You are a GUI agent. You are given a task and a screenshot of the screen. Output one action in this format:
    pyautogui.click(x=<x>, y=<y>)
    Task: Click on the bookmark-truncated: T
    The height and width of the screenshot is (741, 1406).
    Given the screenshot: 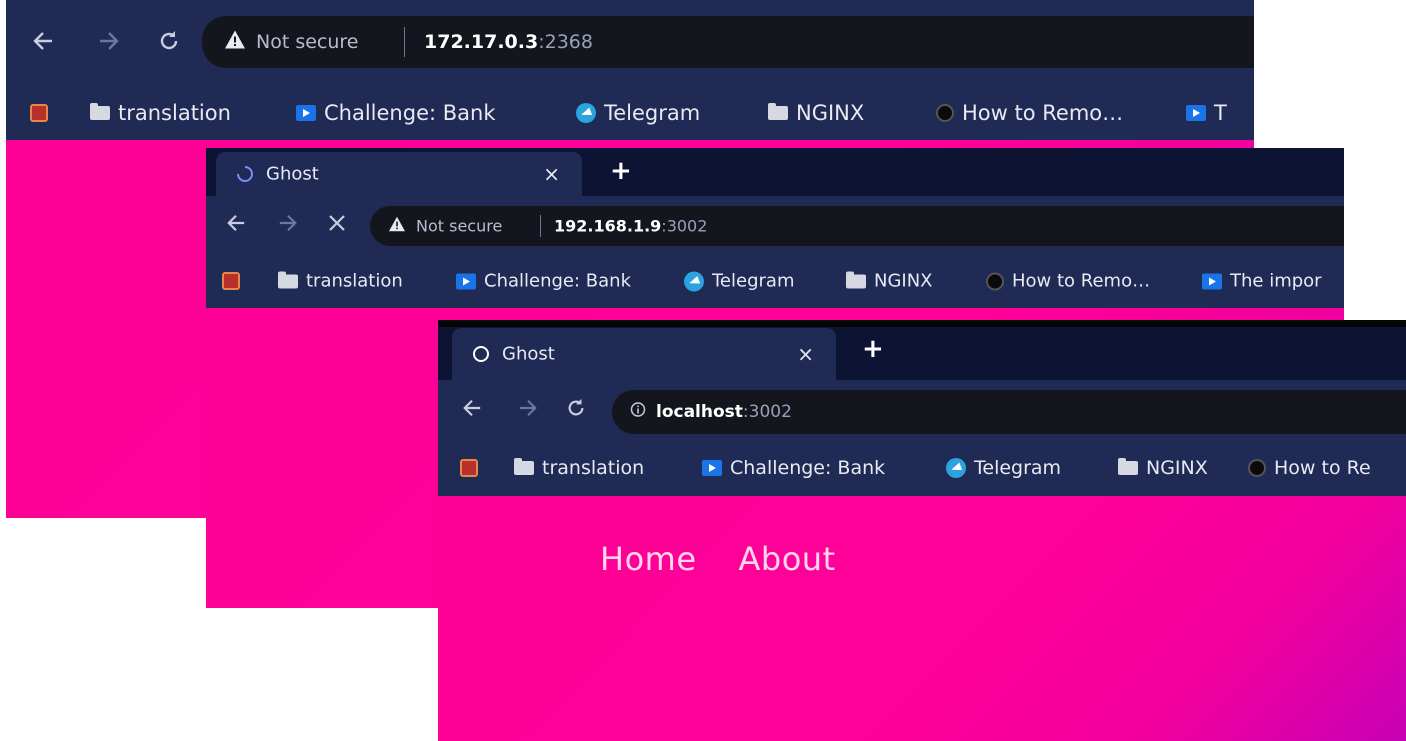 What is the action you would take?
    pyautogui.click(x=1206, y=113)
    